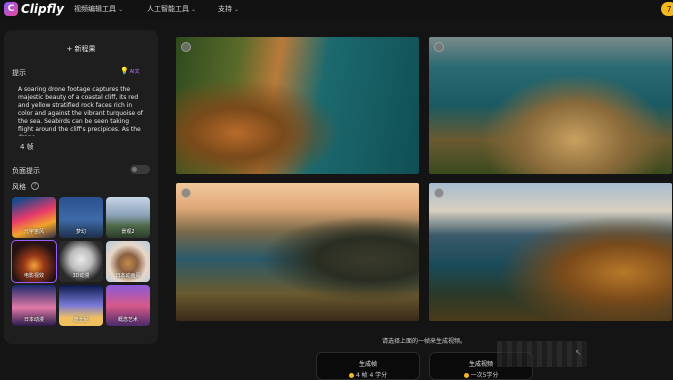  Describe the element at coordinates (19, 73) in the screenshot. I see `prompt-label: 提示` at that location.